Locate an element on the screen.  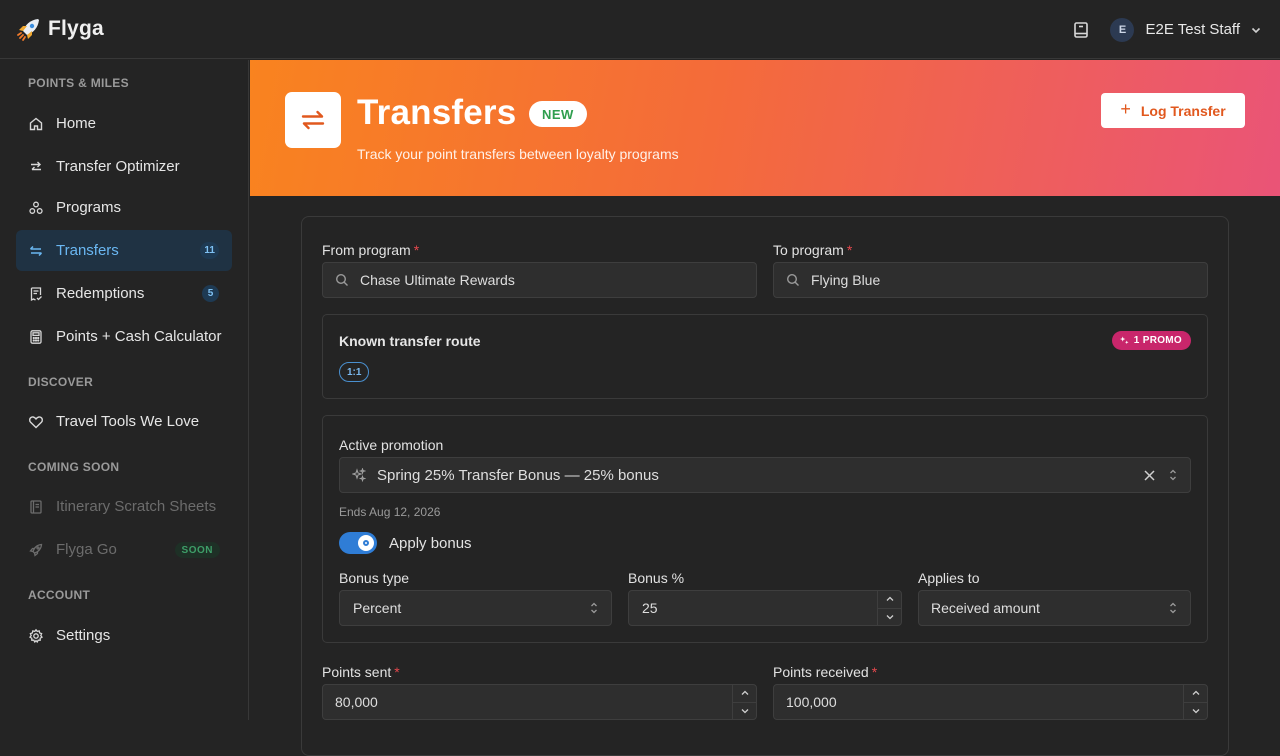
rocket-logo-icon is located at coordinates (29, 29).